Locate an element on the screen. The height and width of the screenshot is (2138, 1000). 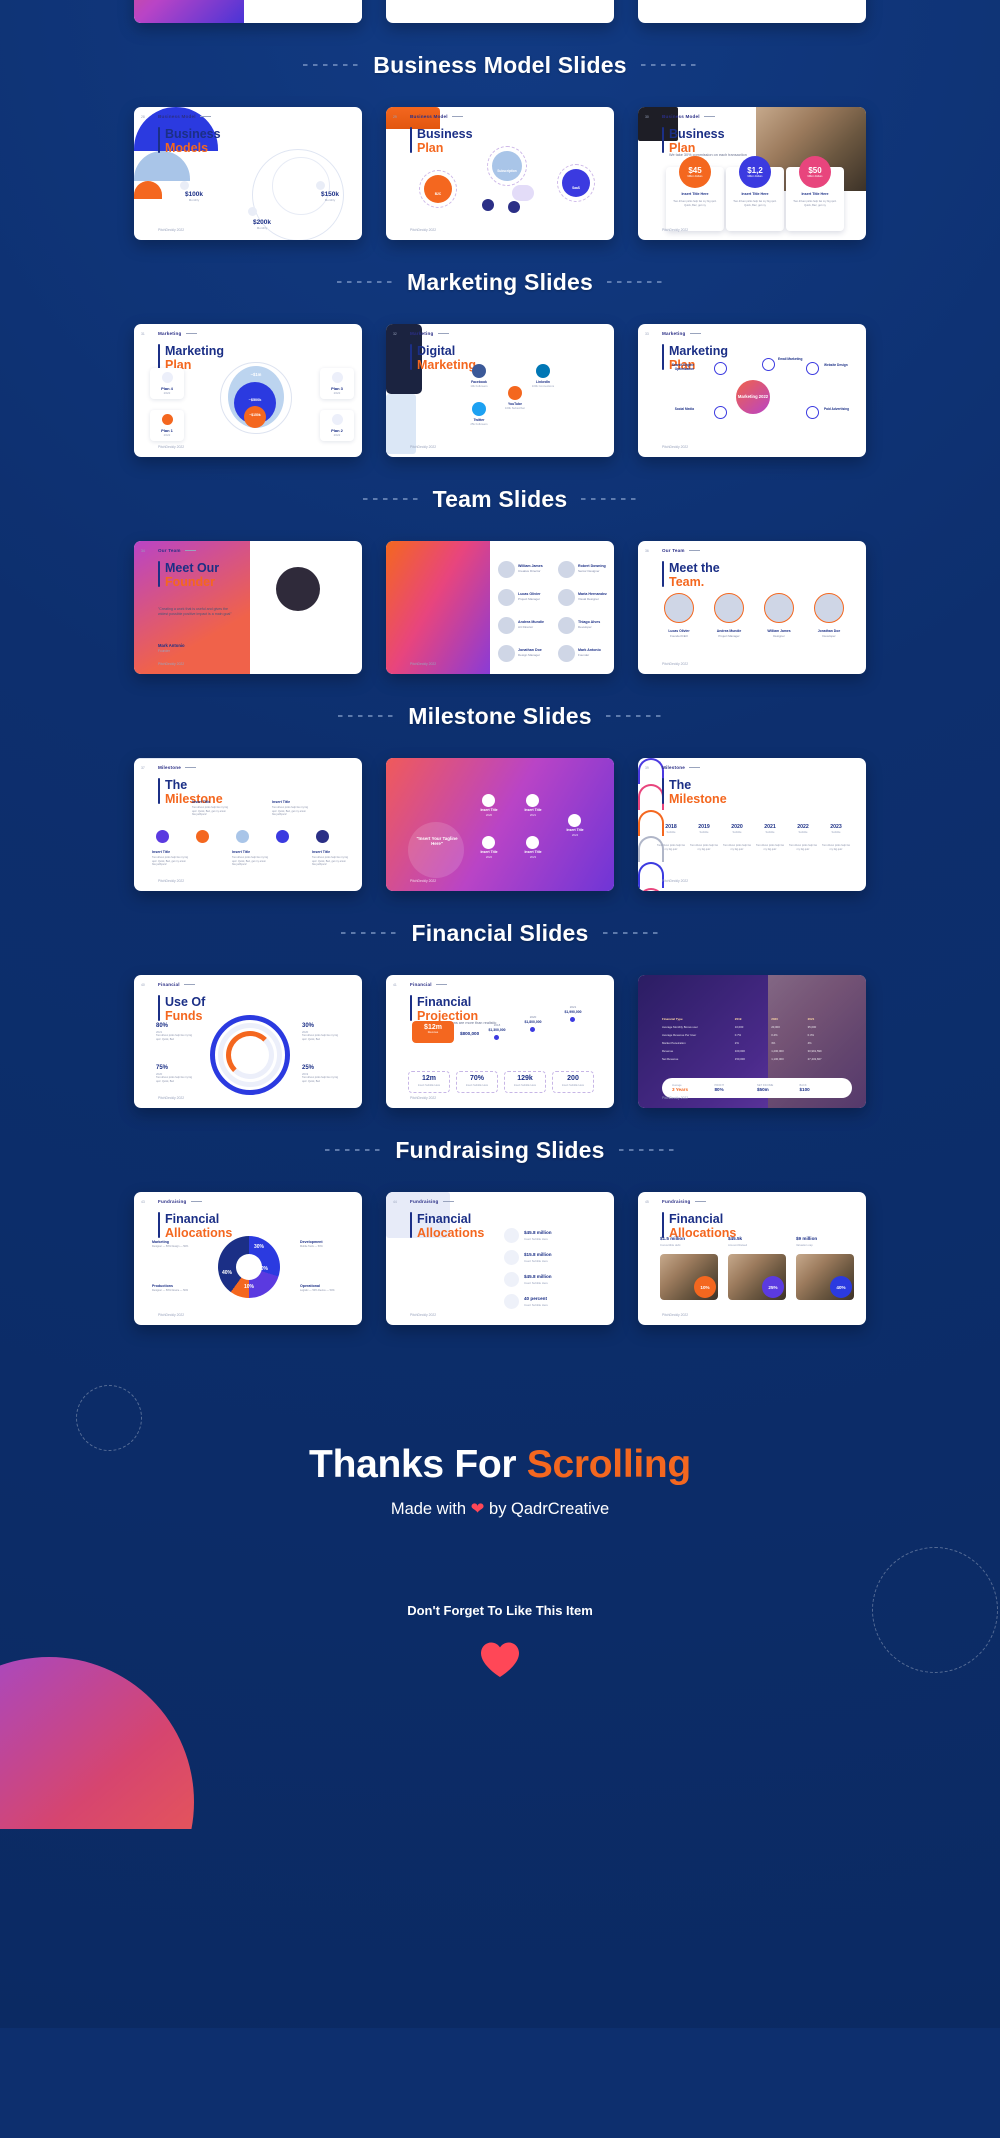
member-role: Creative Director is located at coordinates (529, 571).